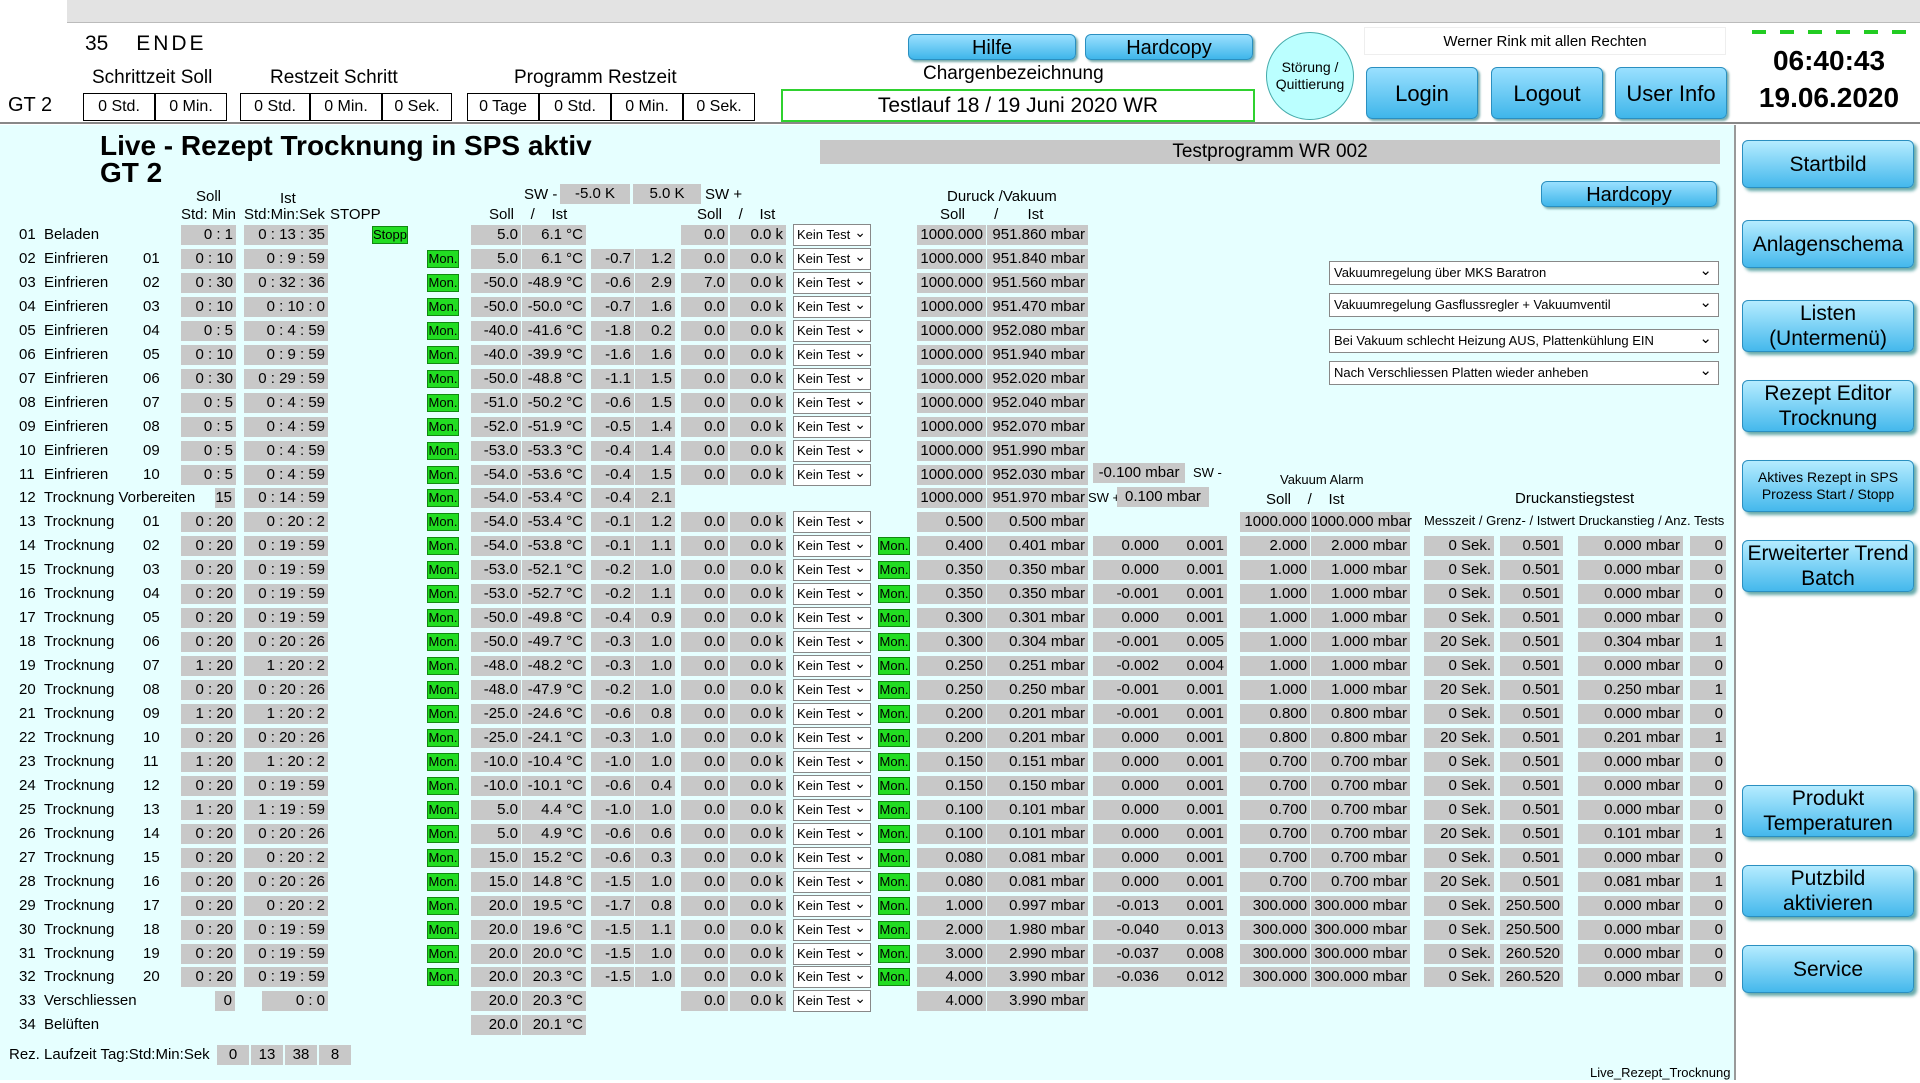  What do you see at coordinates (1018, 105) in the screenshot?
I see `chargen-field: Testlauf 18 / 19 Juni 2020 WR` at bounding box center [1018, 105].